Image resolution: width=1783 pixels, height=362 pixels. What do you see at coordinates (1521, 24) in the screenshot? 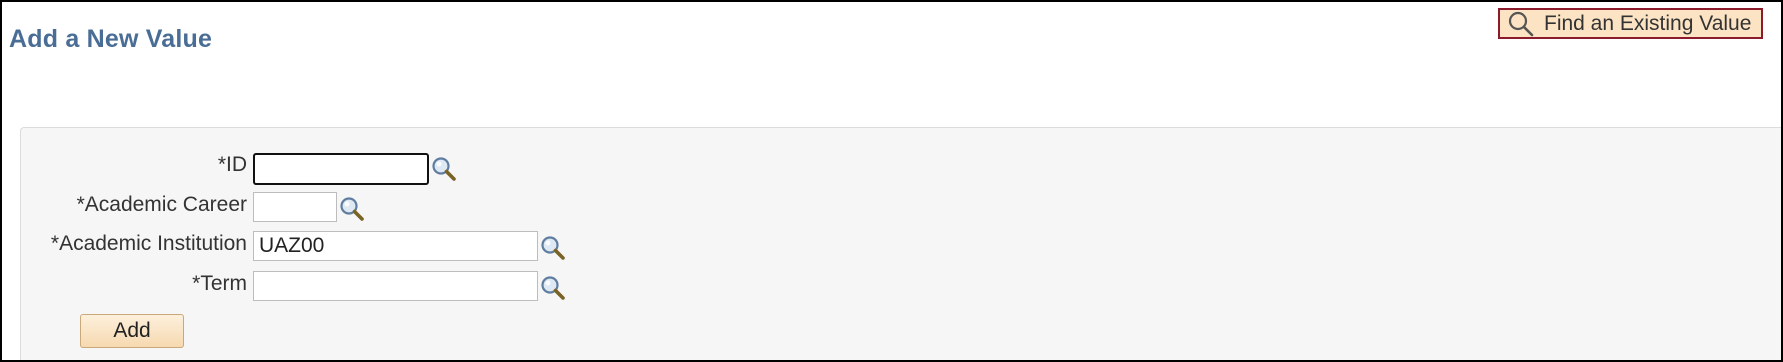
I see `search-icon` at bounding box center [1521, 24].